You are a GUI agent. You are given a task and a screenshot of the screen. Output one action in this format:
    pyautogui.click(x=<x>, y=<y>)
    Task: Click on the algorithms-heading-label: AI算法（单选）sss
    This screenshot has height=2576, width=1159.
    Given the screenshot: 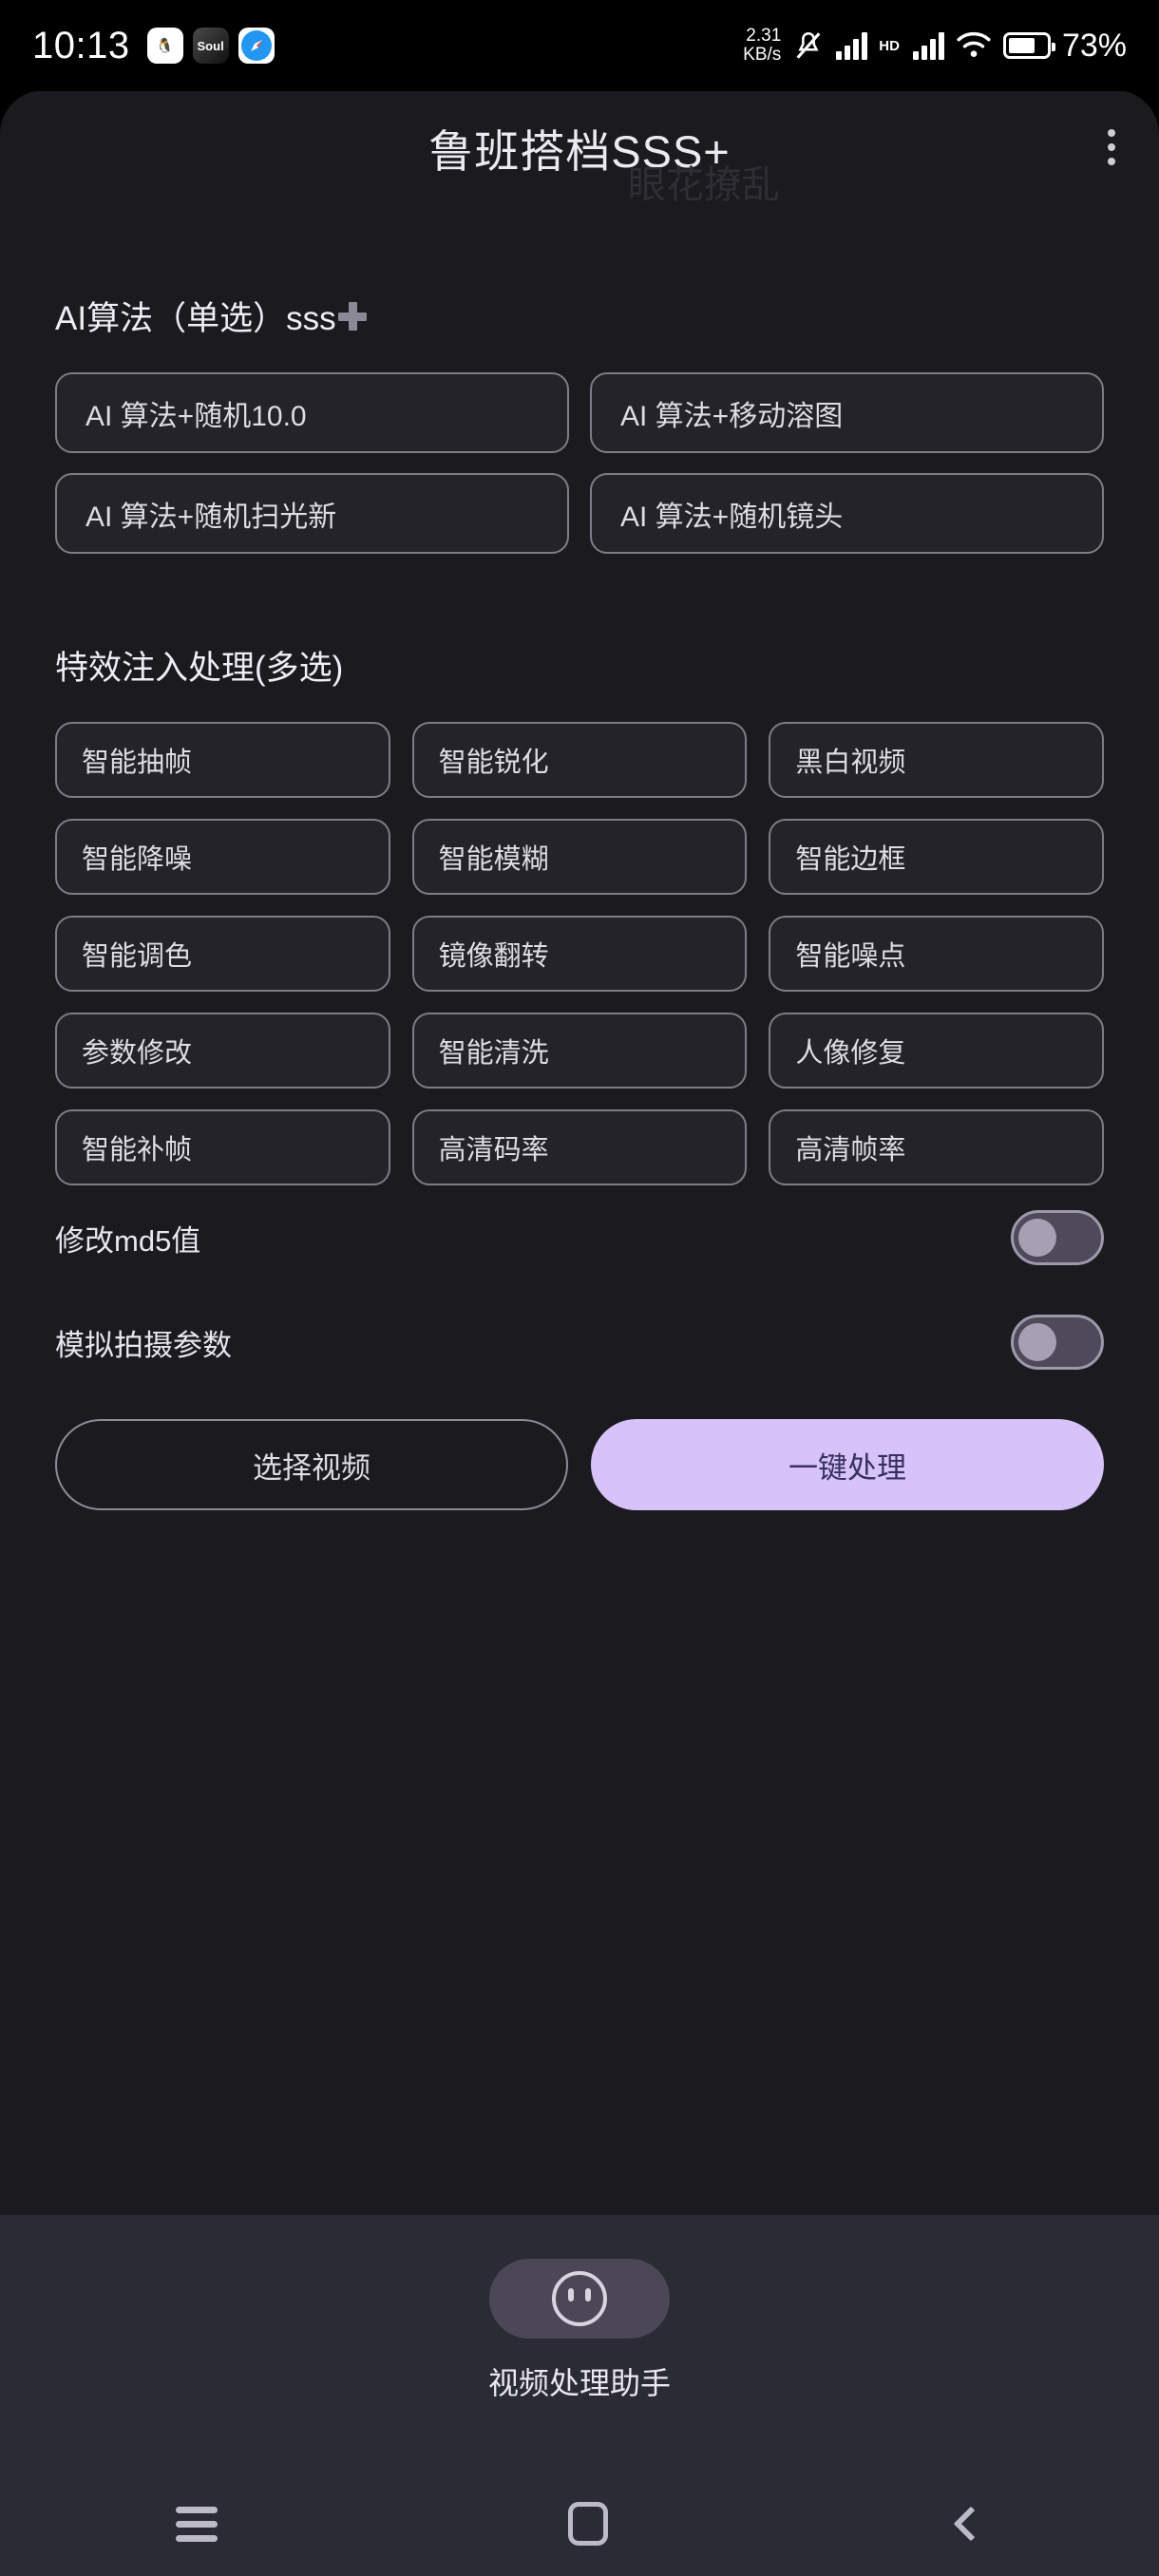 What is the action you would take?
    pyautogui.click(x=195, y=318)
    